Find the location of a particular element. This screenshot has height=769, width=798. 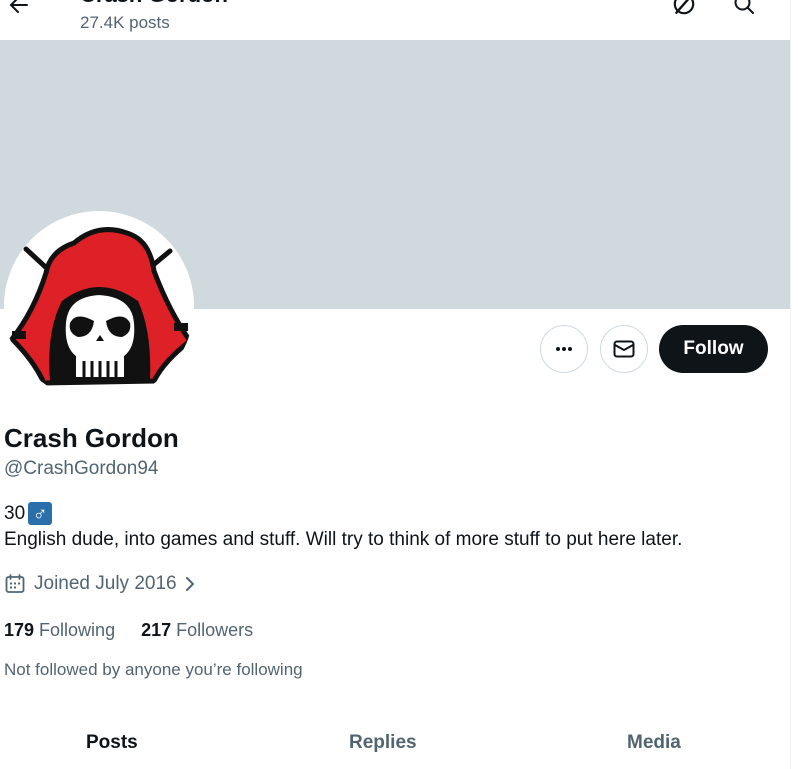

followers-label: Followers is located at coordinates (215, 630).